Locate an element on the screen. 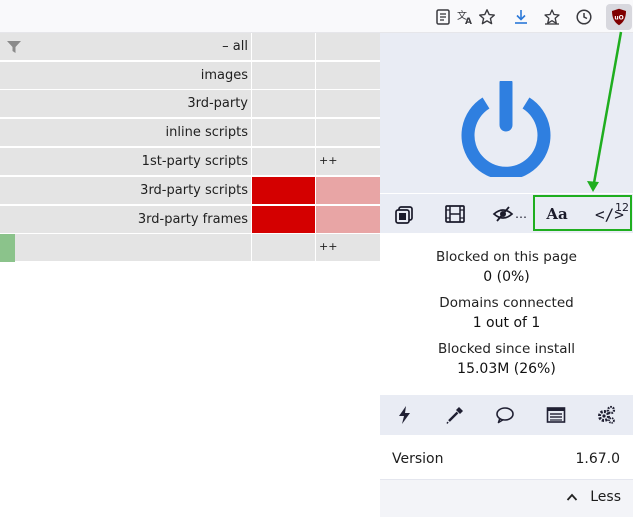 The height and width of the screenshot is (517, 633). block-media-button is located at coordinates (455, 214).